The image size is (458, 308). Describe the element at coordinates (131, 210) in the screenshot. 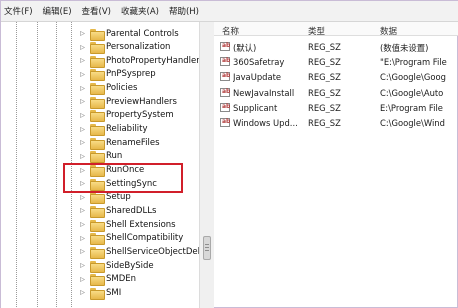

I see `tree-item-label: SharedDLLs` at that location.